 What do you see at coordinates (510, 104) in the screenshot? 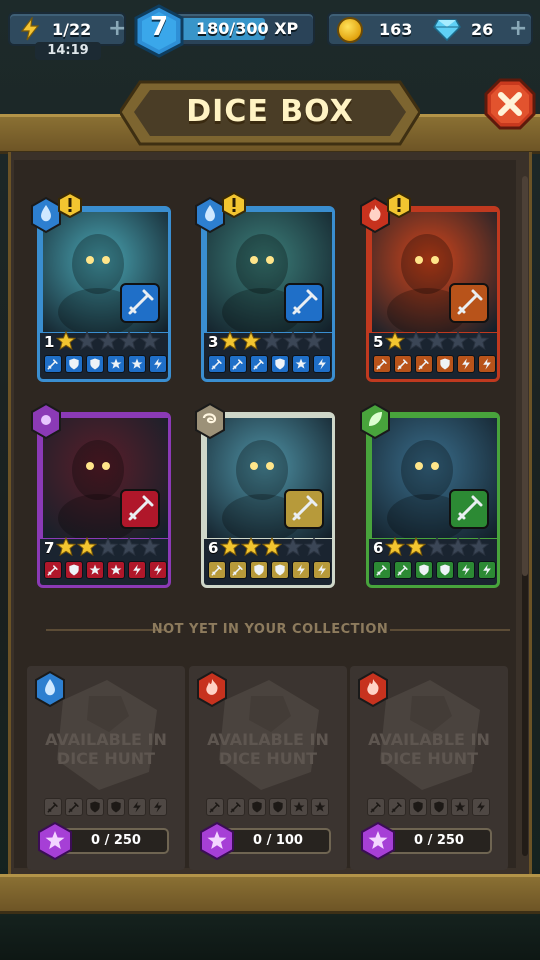
I see `close-button` at bounding box center [510, 104].